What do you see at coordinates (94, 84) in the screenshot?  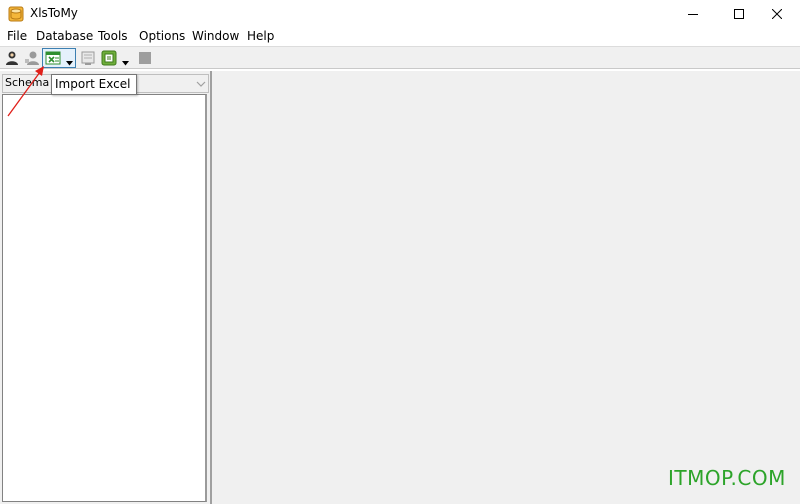 I see `import-excel-tooltip: Import Excel` at bounding box center [94, 84].